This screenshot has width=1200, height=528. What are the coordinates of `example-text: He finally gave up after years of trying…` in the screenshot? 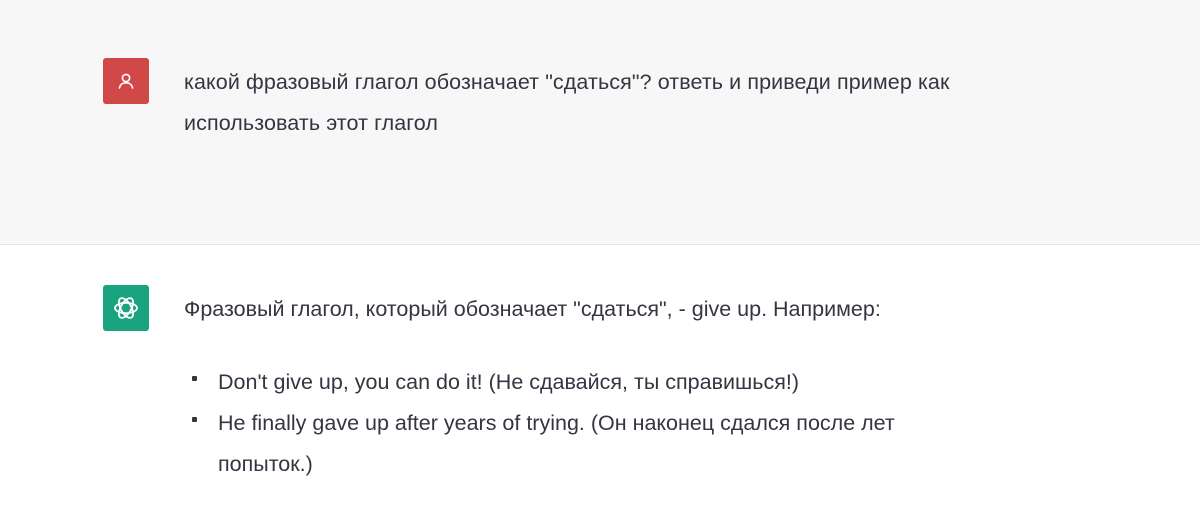 It's located at (556, 443).